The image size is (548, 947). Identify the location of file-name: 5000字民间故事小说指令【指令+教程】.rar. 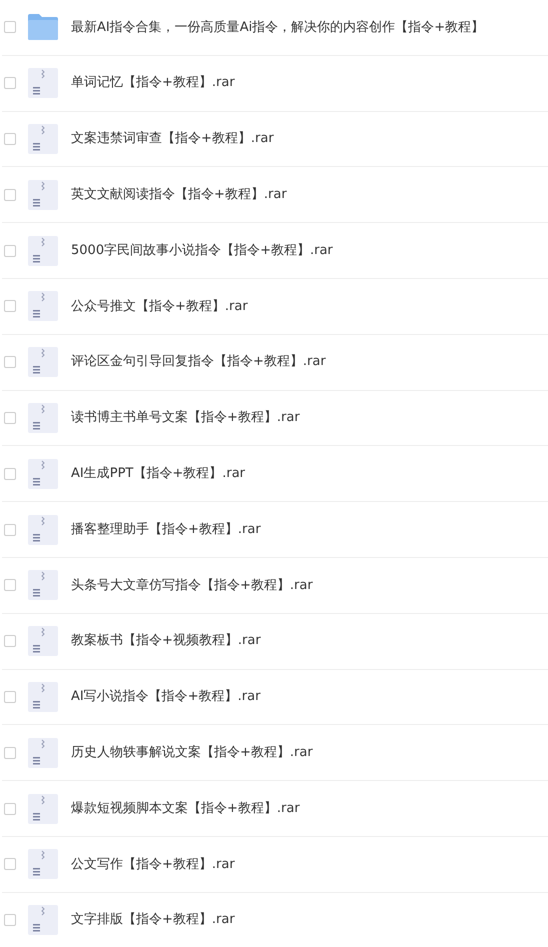
(202, 250).